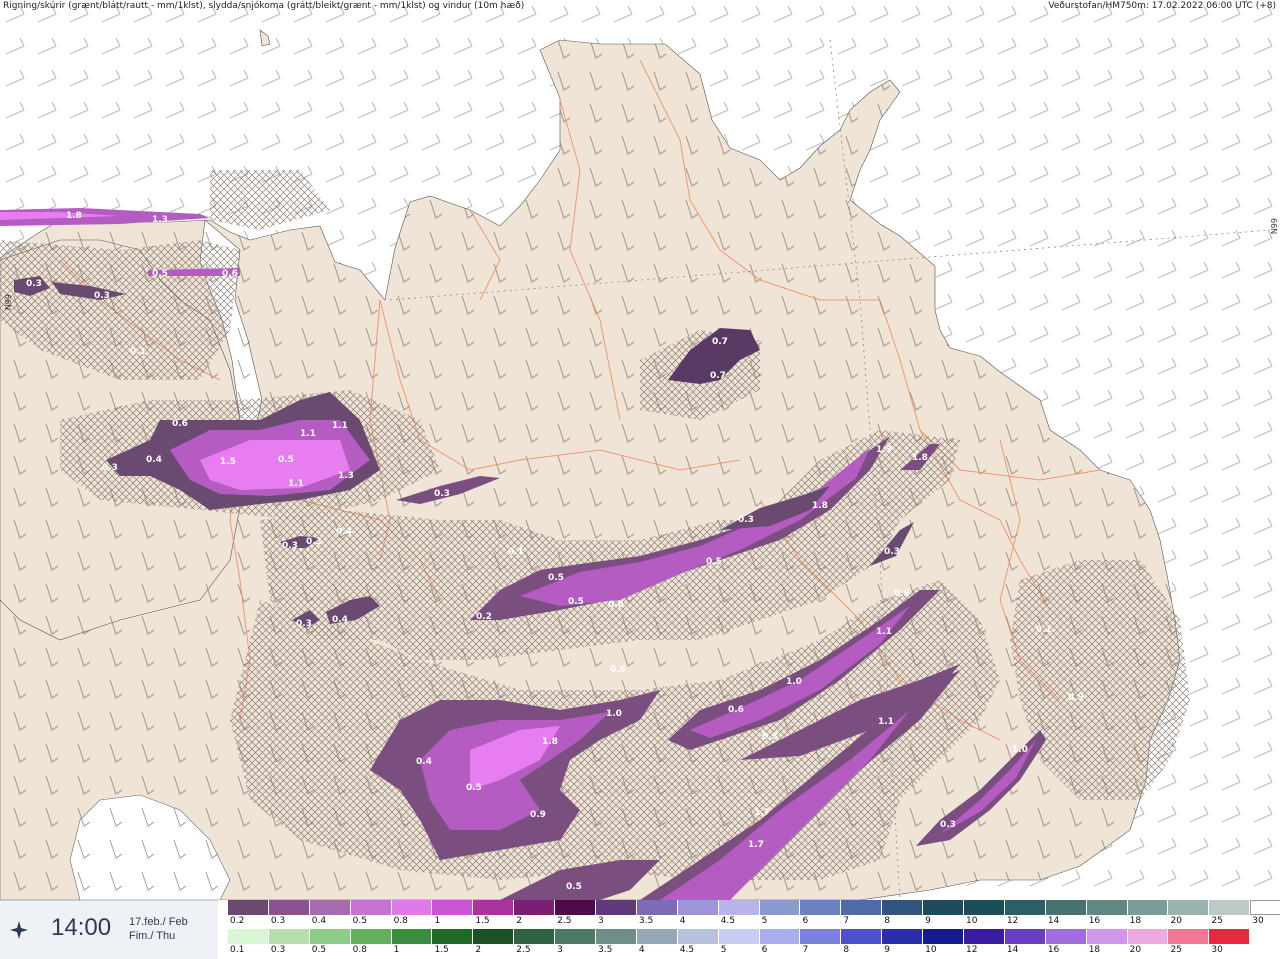 This screenshot has width=1280, height=959. Describe the element at coordinates (756, 845) in the screenshot. I see `precip-label: 1.7` at that location.